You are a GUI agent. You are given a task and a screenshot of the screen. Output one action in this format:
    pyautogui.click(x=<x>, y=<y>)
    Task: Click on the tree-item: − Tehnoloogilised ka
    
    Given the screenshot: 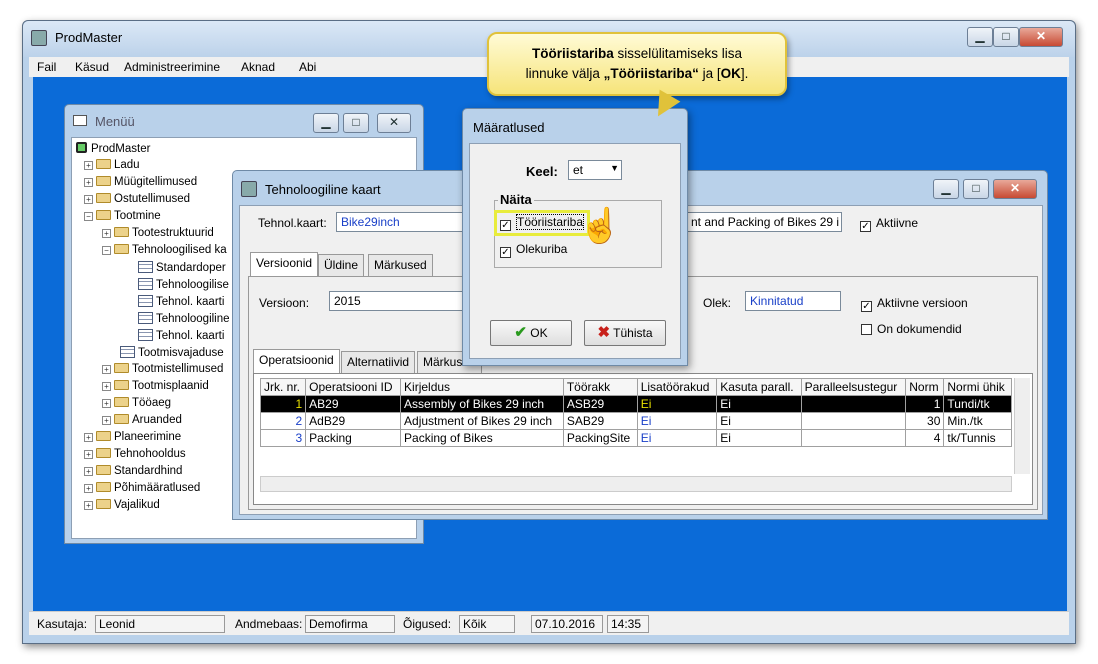 What is the action you would take?
    pyautogui.click(x=164, y=250)
    